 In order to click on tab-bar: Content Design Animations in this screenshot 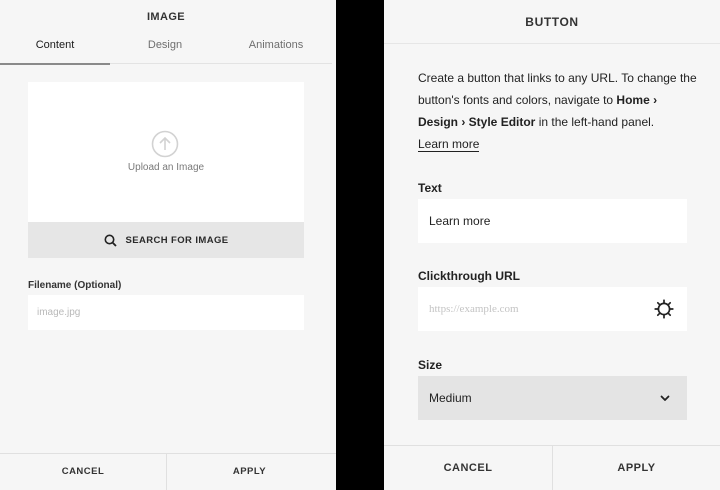, I will do `click(166, 51)`.